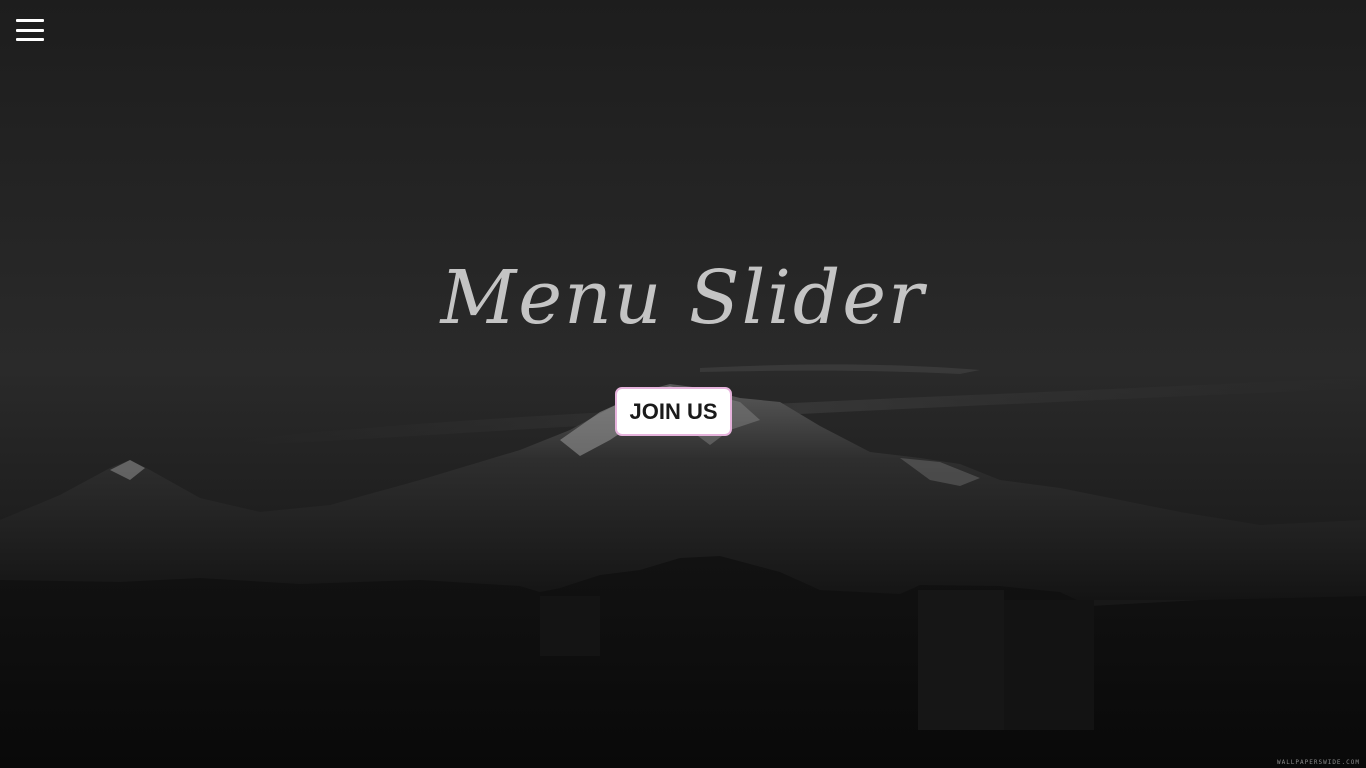 This screenshot has height=768, width=1366. I want to click on hamburger-menu-icon-bar-middle, so click(30, 30).